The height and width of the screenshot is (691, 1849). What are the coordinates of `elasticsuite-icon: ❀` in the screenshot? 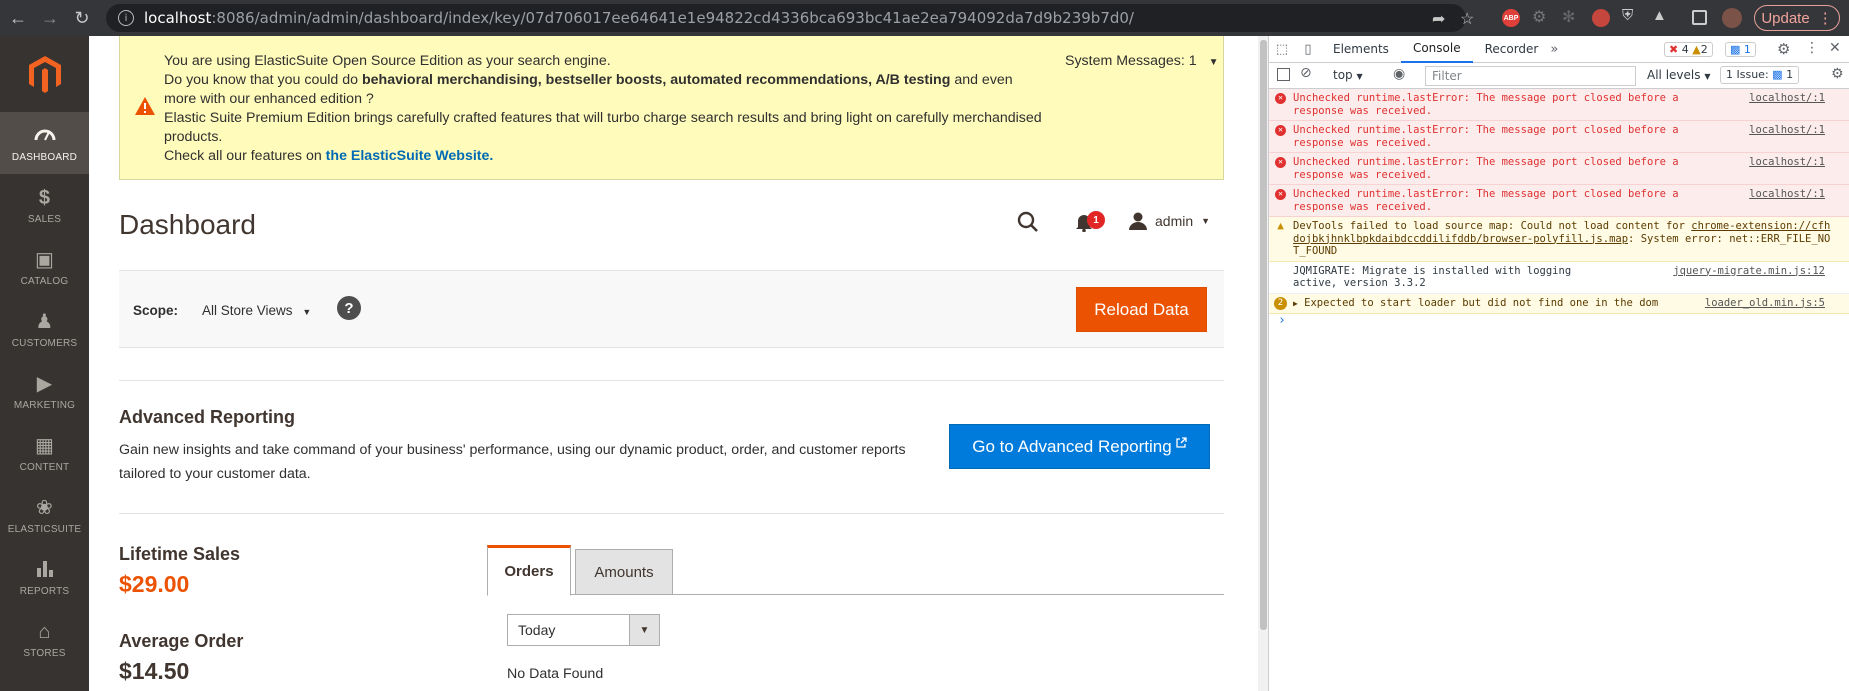 It's located at (44, 507).